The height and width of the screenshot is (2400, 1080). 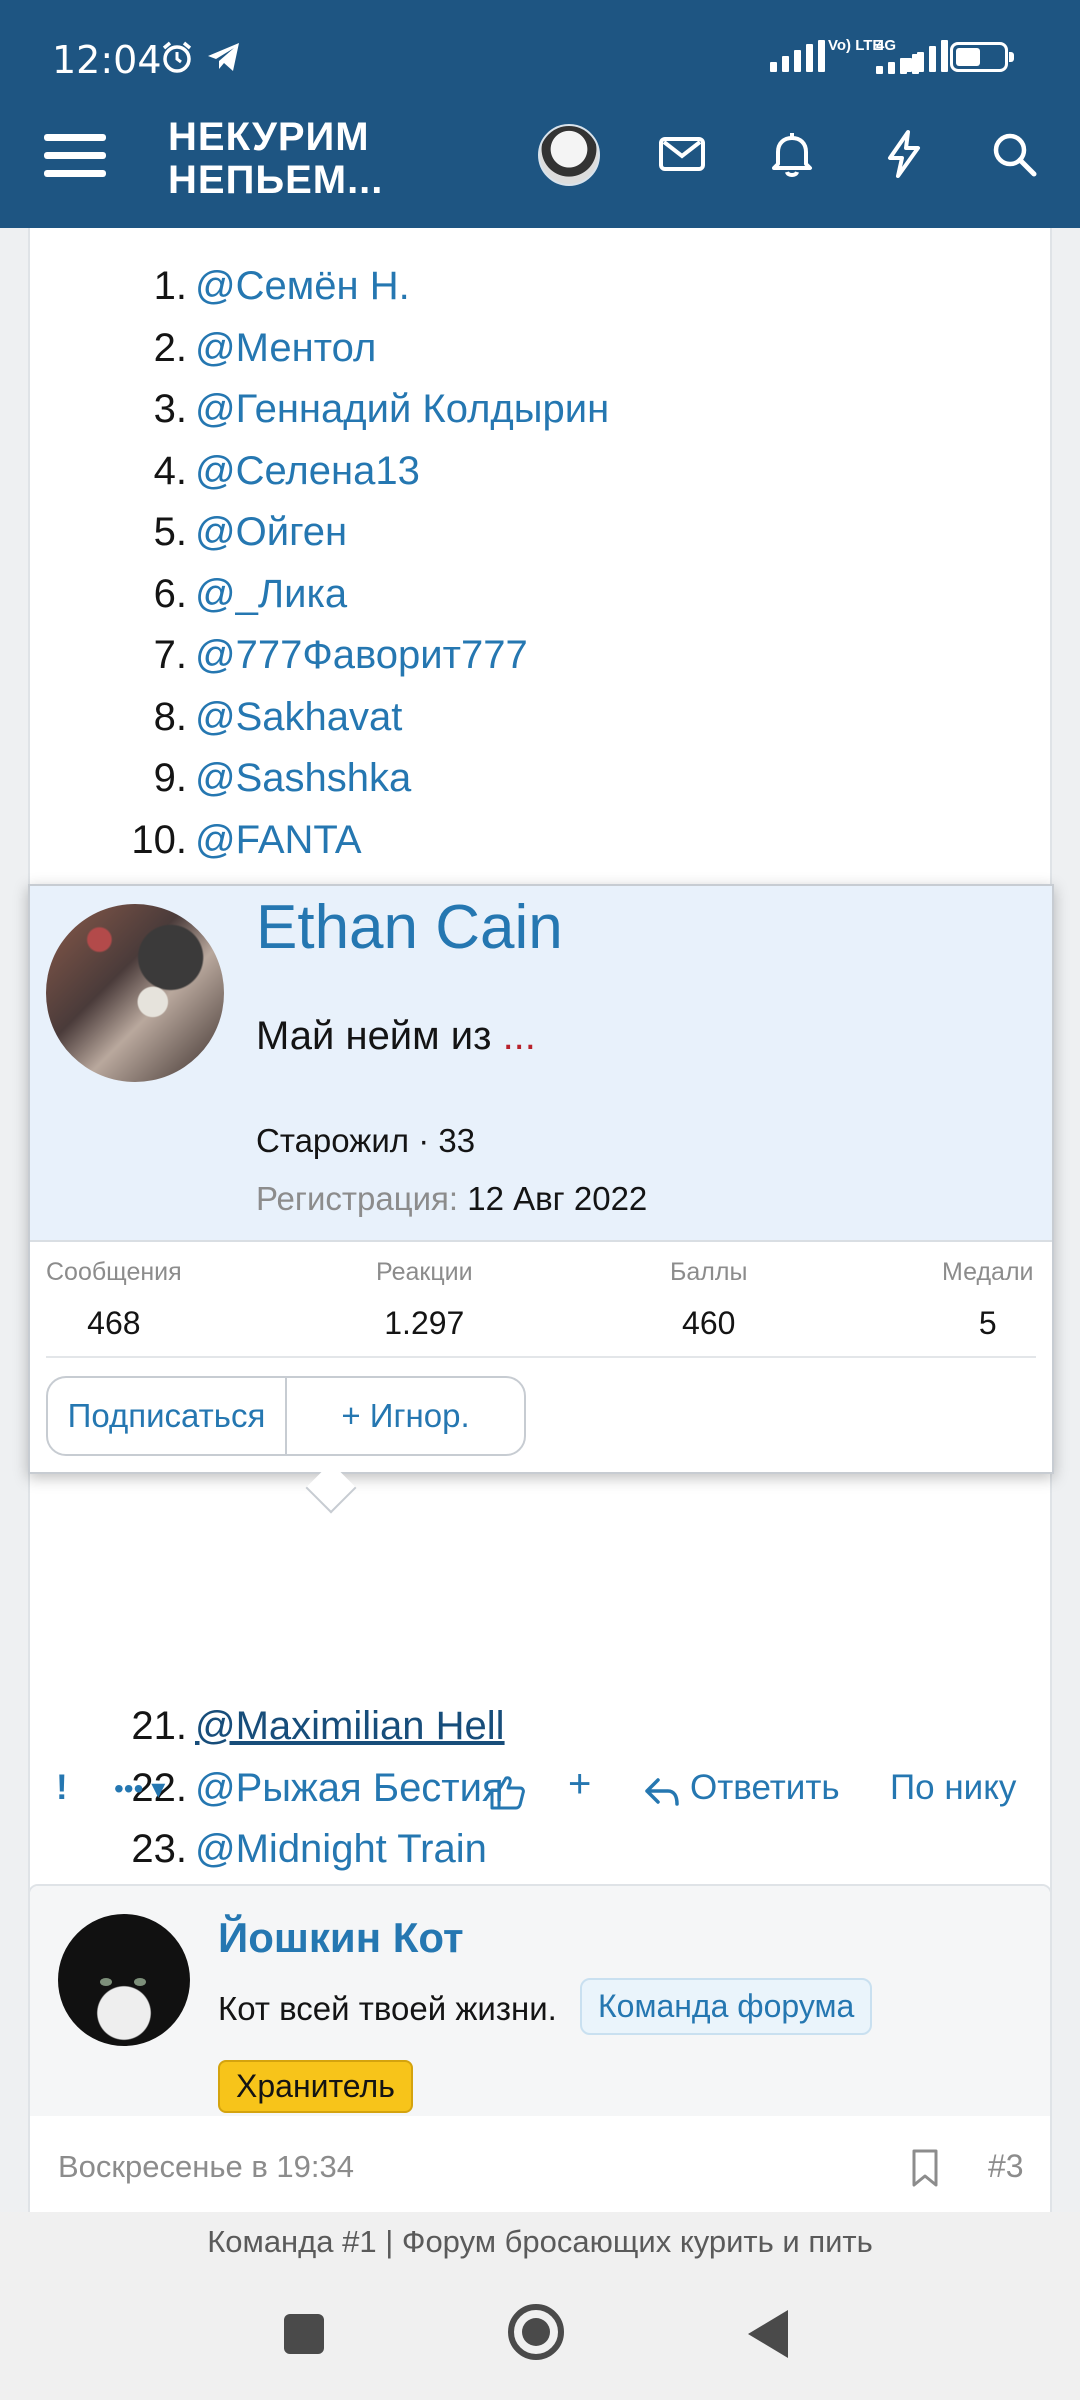 What do you see at coordinates (166, 1416) in the screenshot?
I see `follow-button: Подписаться` at bounding box center [166, 1416].